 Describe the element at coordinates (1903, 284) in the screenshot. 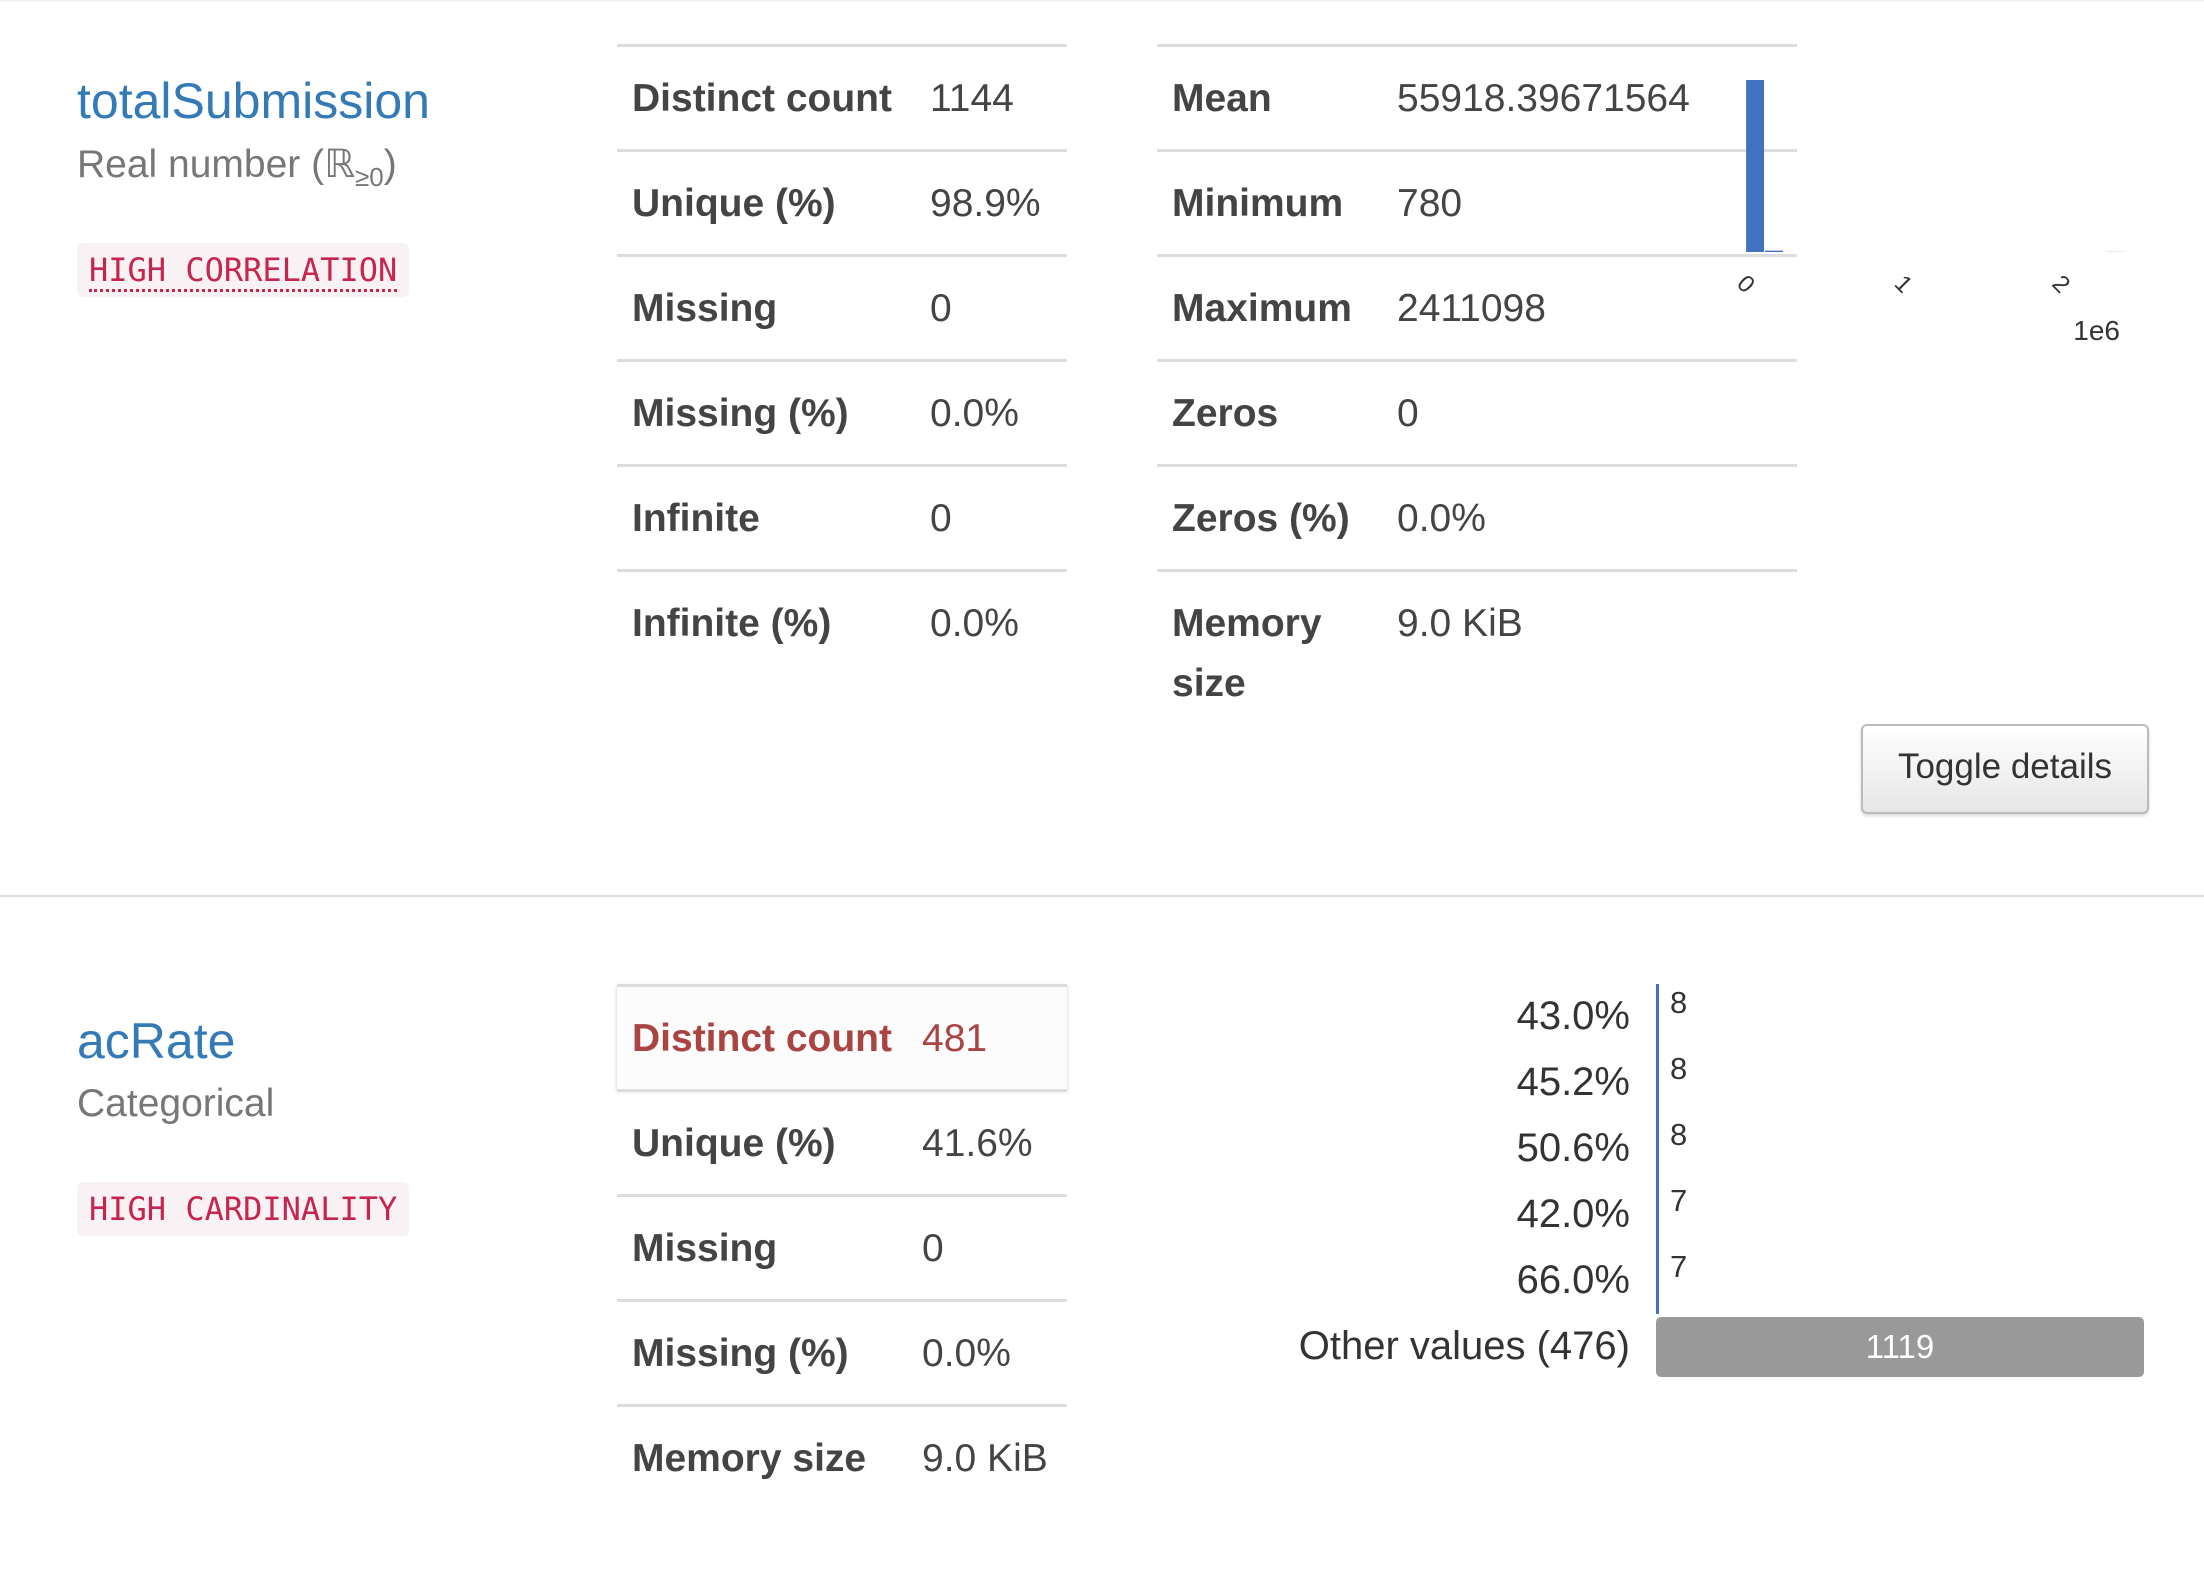

I see `histogram-tick-label: 1` at that location.